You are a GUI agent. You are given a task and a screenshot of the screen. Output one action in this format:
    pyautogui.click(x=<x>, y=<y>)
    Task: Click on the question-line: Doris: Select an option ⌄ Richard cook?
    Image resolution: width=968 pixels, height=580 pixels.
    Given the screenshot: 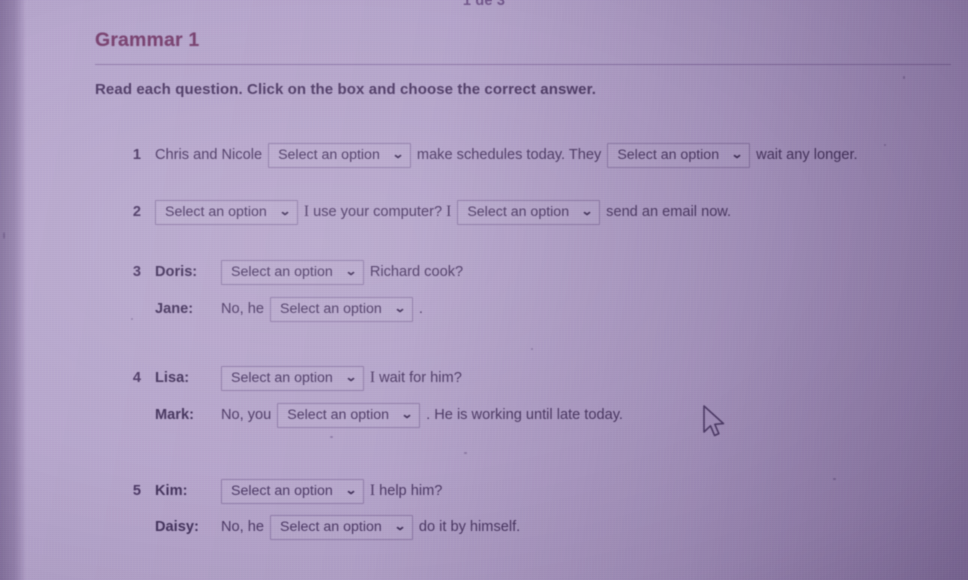 What is the action you would take?
    pyautogui.click(x=312, y=272)
    